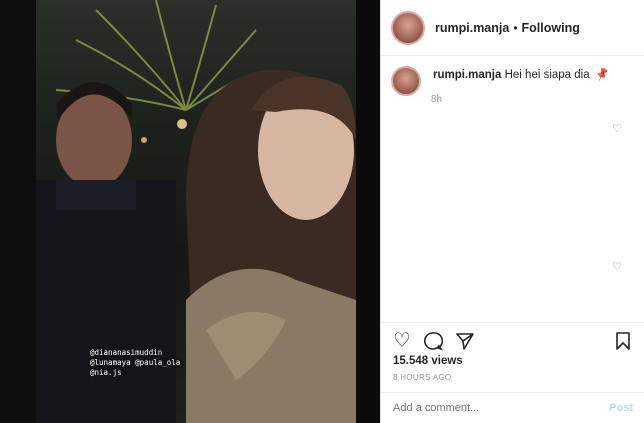 This screenshot has width=644, height=423. Describe the element at coordinates (402, 341) in the screenshot. I see `like-heart-icon: ♡` at that location.